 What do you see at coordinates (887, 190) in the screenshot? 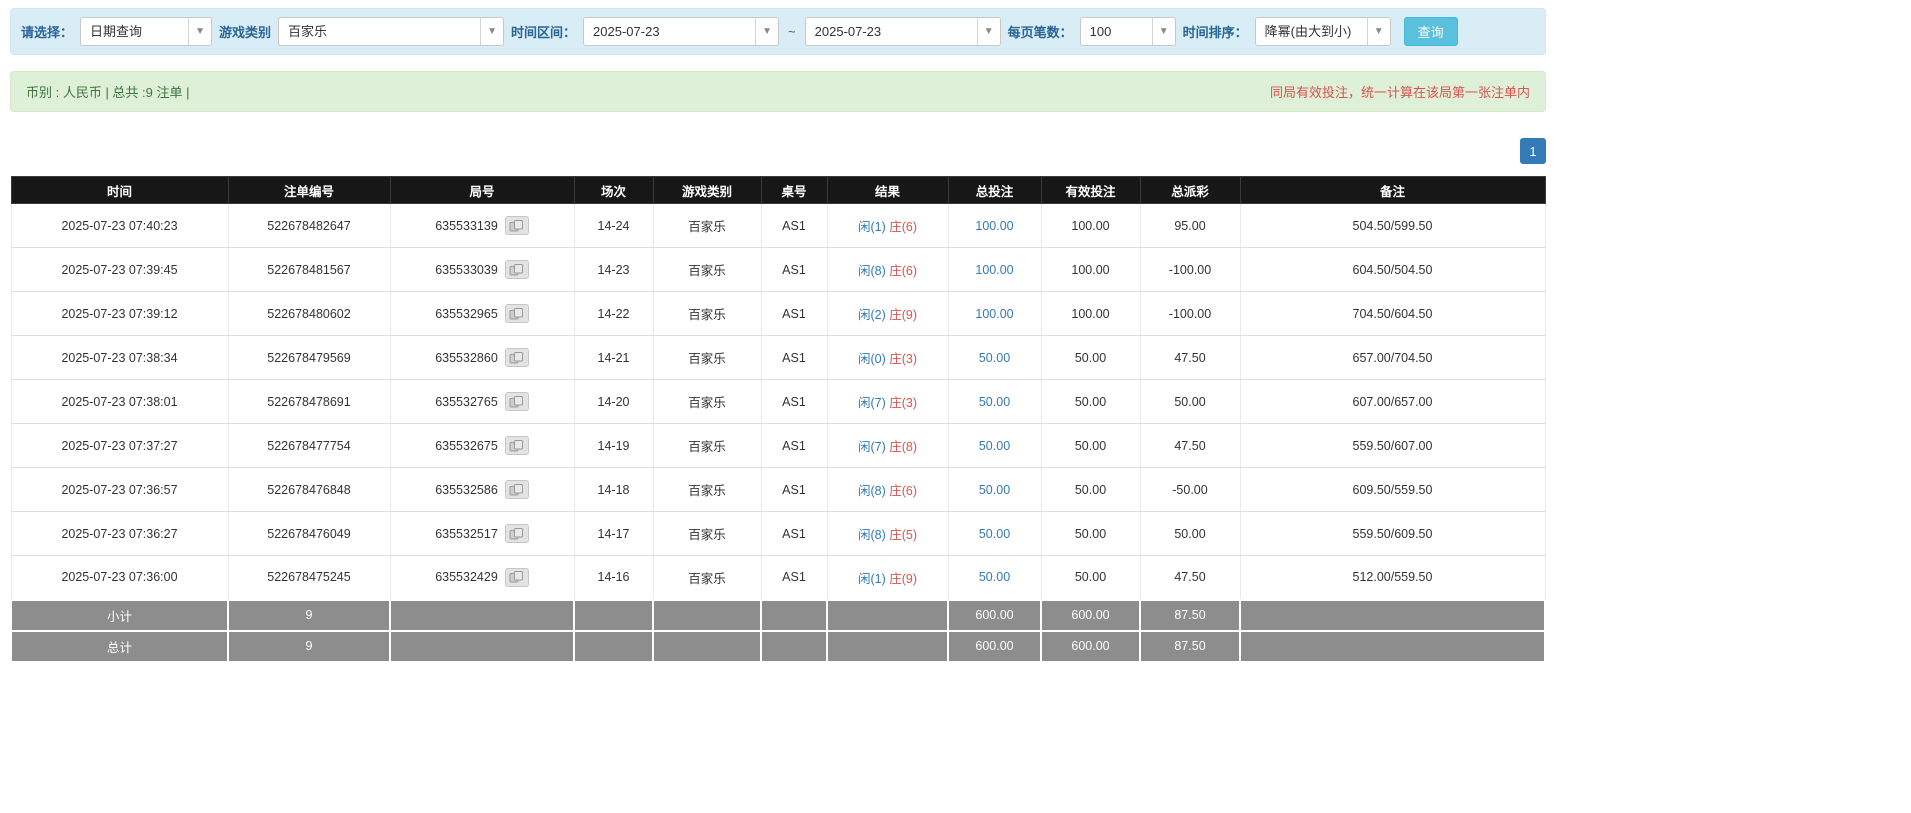
I see `col-result: 结果` at bounding box center [887, 190].